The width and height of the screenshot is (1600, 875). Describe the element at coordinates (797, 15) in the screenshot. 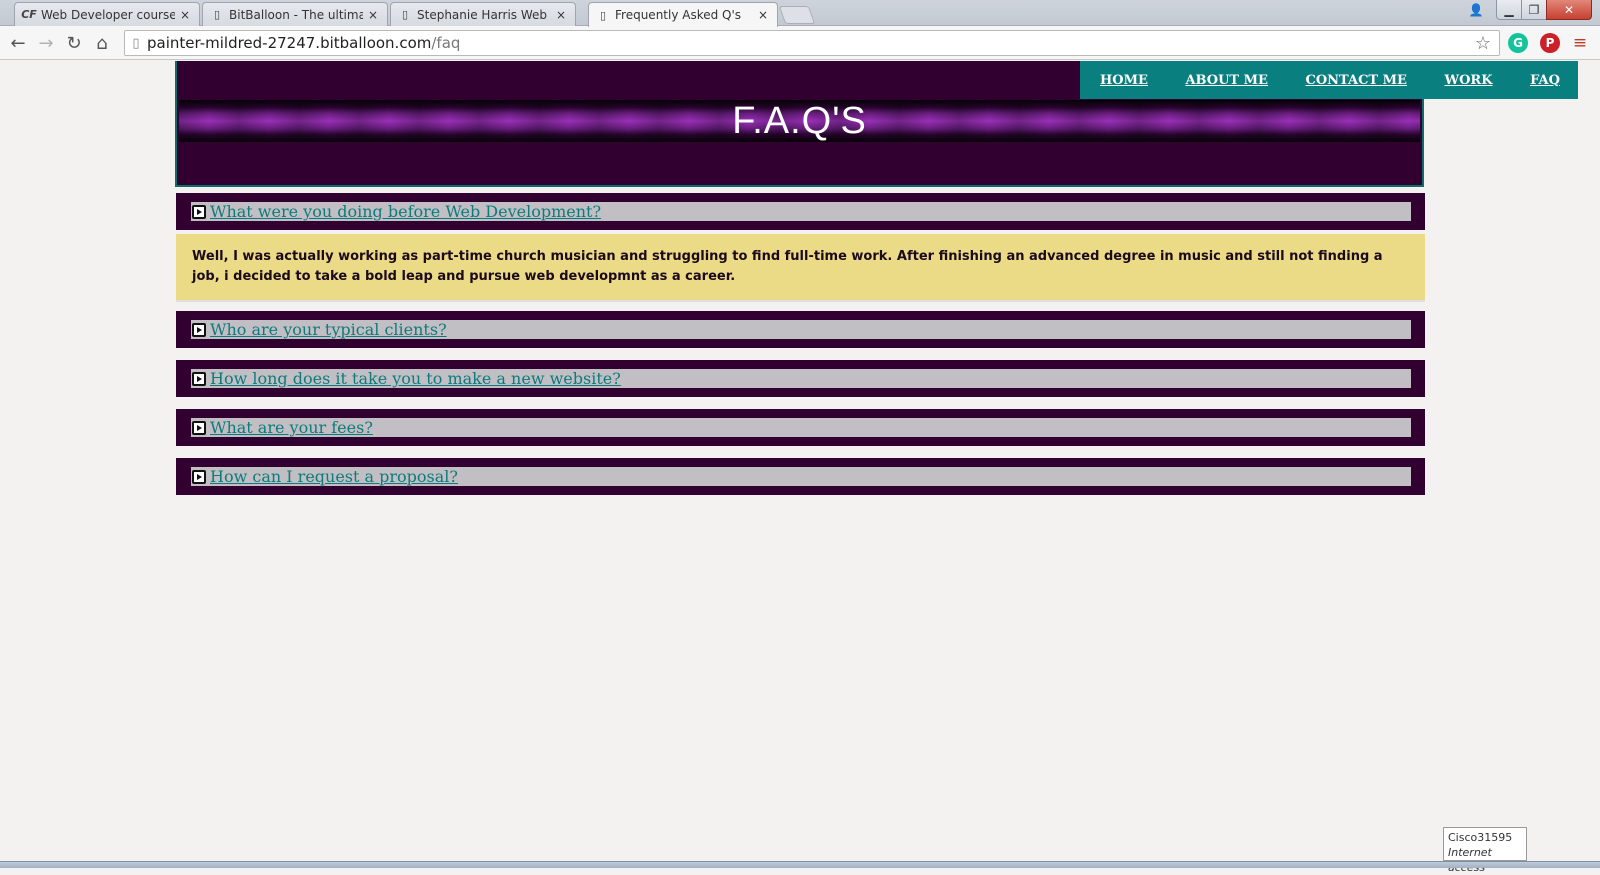

I see `new-tab-button` at that location.